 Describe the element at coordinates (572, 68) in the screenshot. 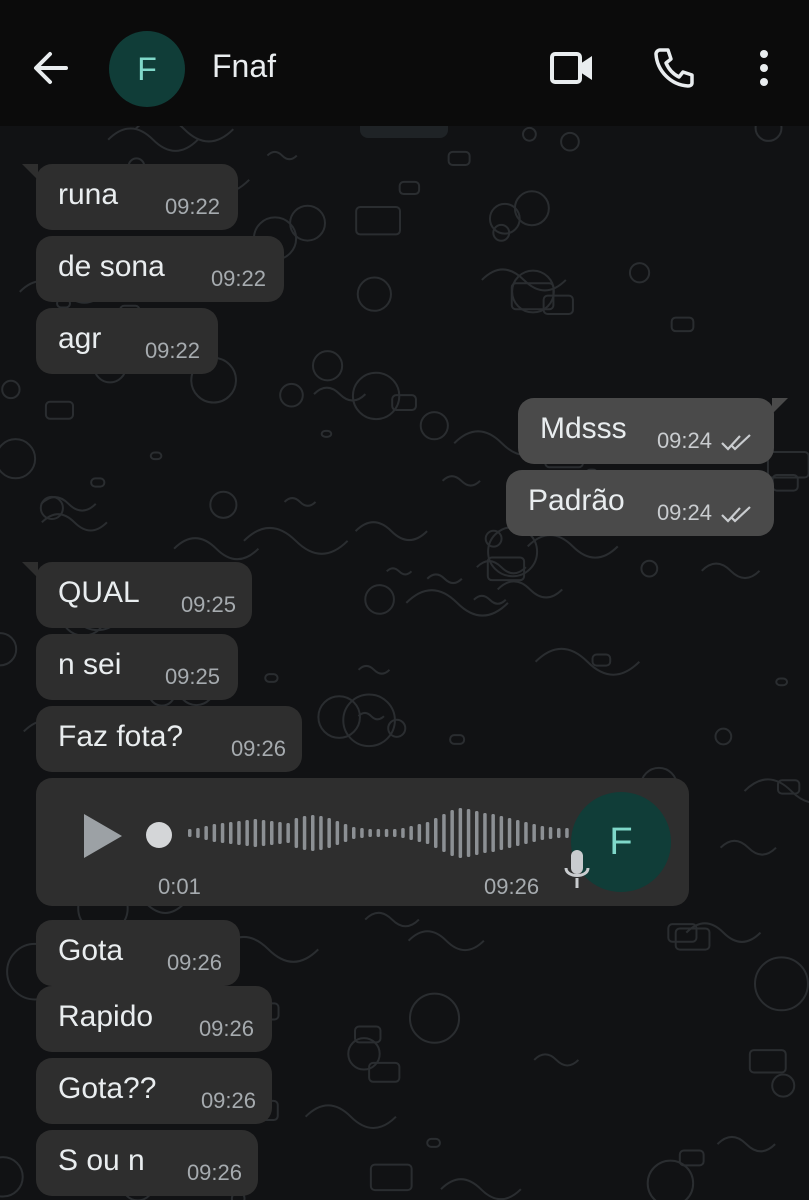

I see `video-call-icon` at that location.